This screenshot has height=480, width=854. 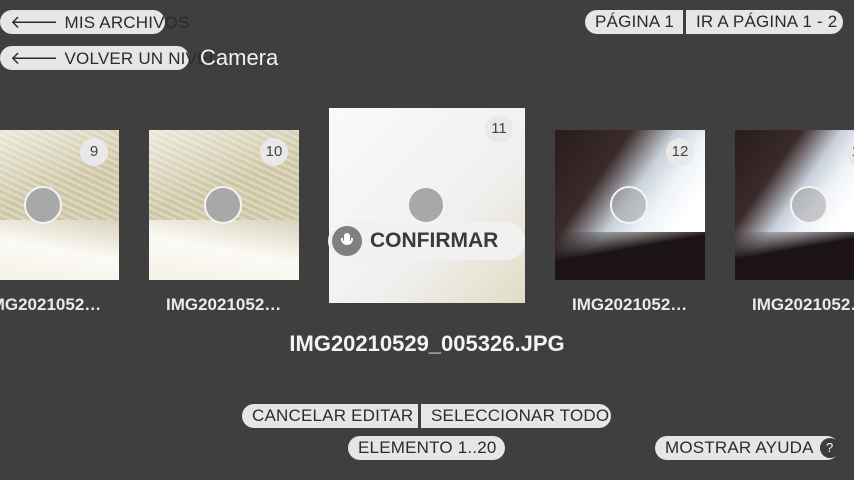 I want to click on thumbnail-item: 12, so click(x=630, y=205).